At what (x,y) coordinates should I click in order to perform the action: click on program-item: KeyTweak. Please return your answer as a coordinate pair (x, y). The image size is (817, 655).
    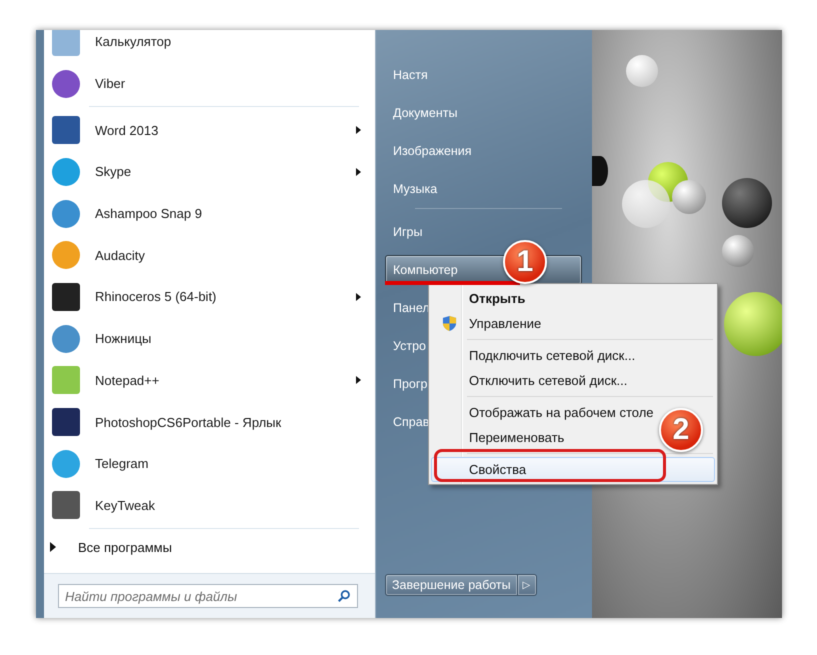
    Looking at the image, I should click on (209, 505).